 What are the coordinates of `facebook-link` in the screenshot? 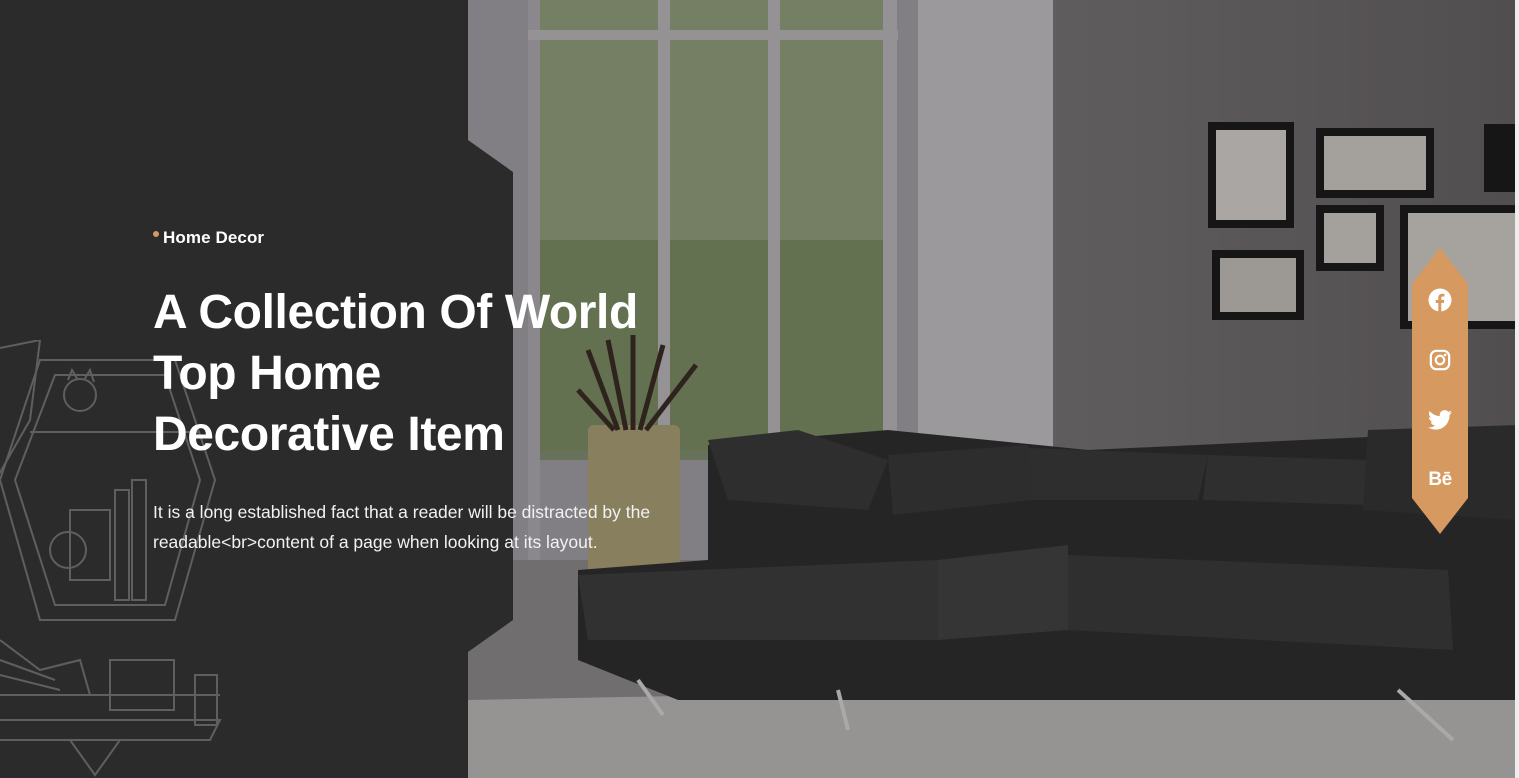 It's located at (1440, 300).